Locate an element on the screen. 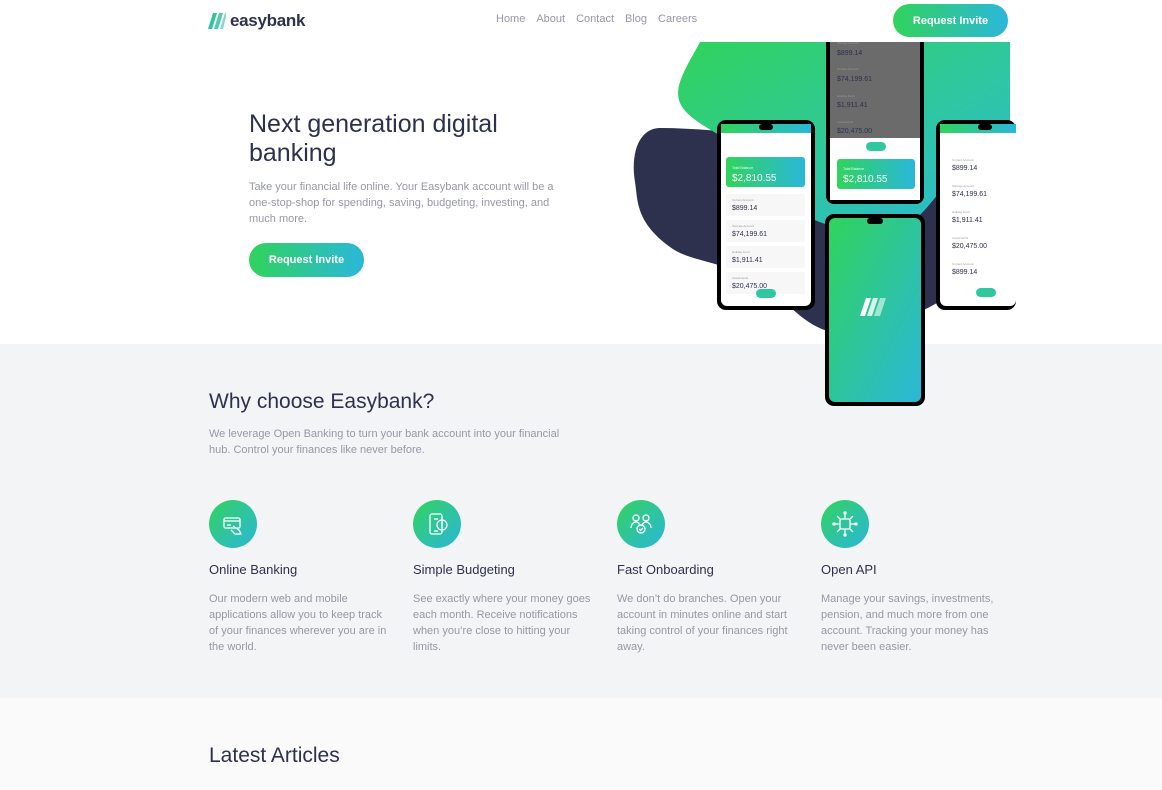 This screenshot has width=1162, height=790. feature-title: Fast Onboarding is located at coordinates (665, 569).